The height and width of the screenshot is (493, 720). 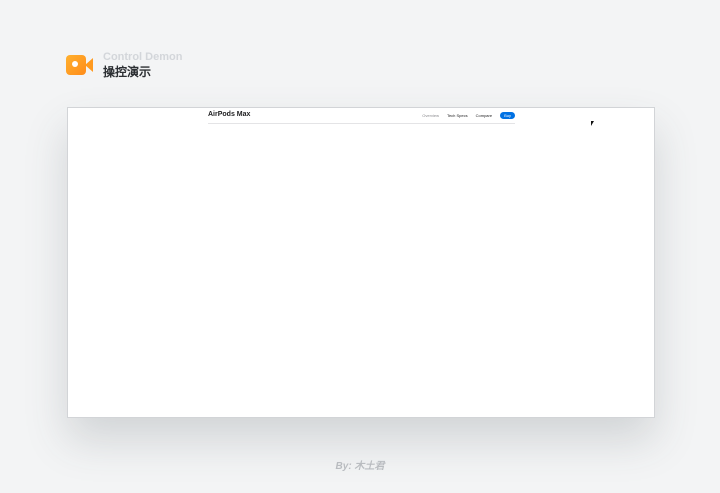 I want to click on video-camera-icon, so click(x=79, y=65).